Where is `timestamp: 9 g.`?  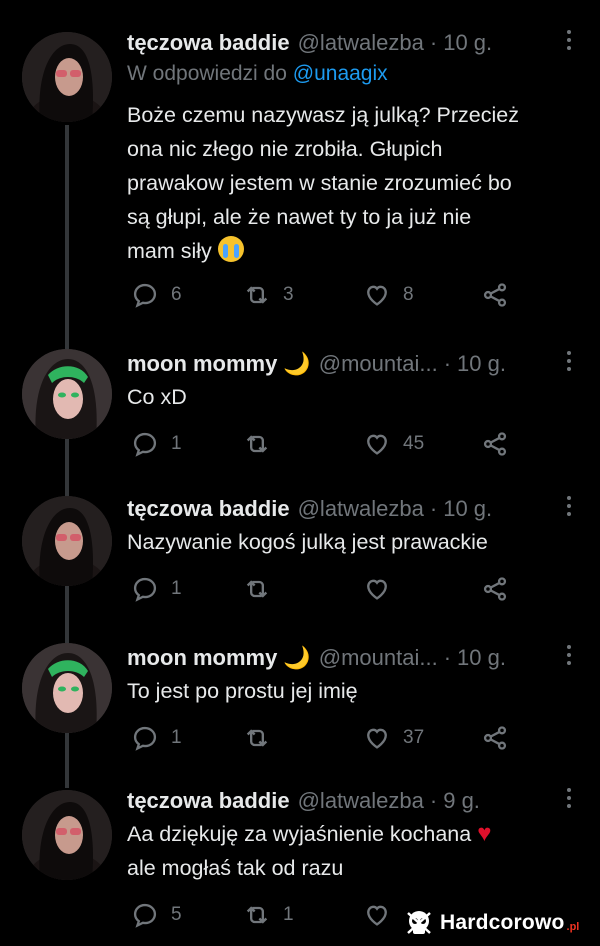 timestamp: 9 g. is located at coordinates (461, 801).